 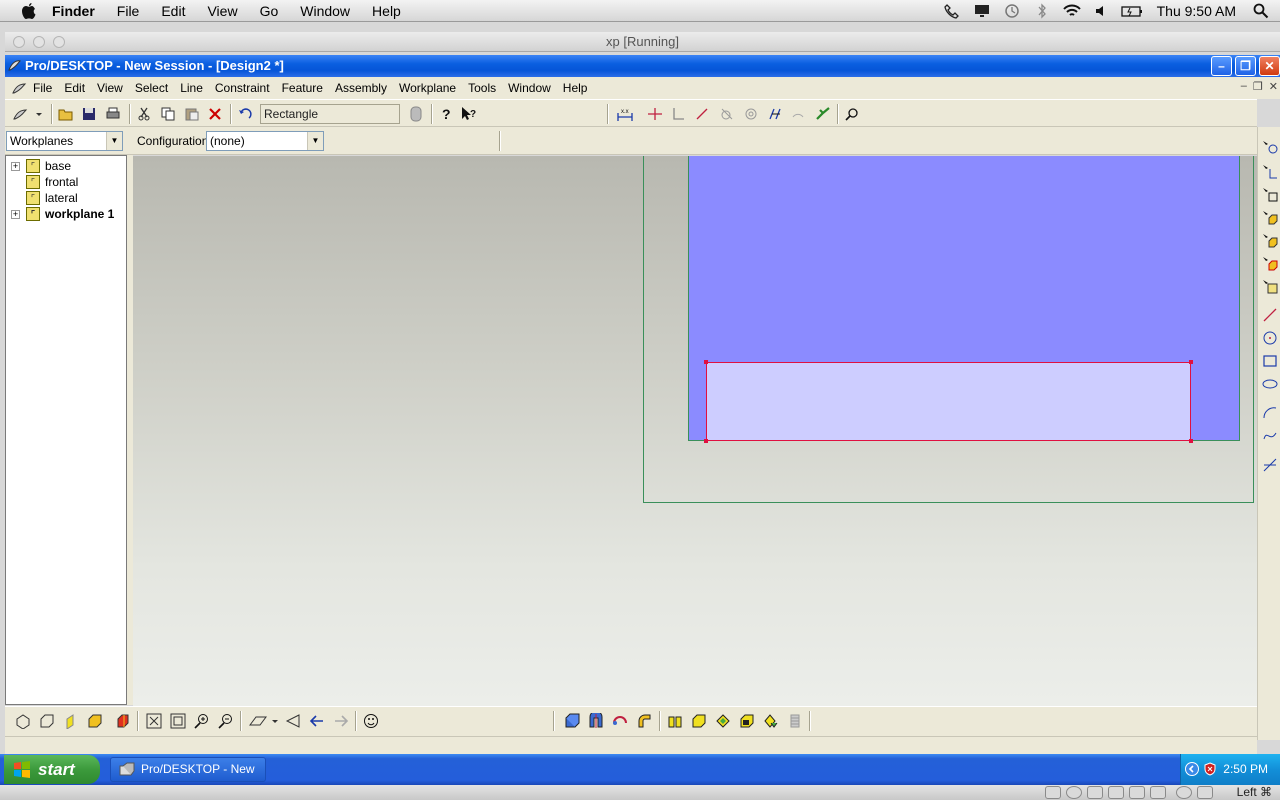 I want to click on tree-item-frontal: ⌜ frontal, so click(x=42, y=182).